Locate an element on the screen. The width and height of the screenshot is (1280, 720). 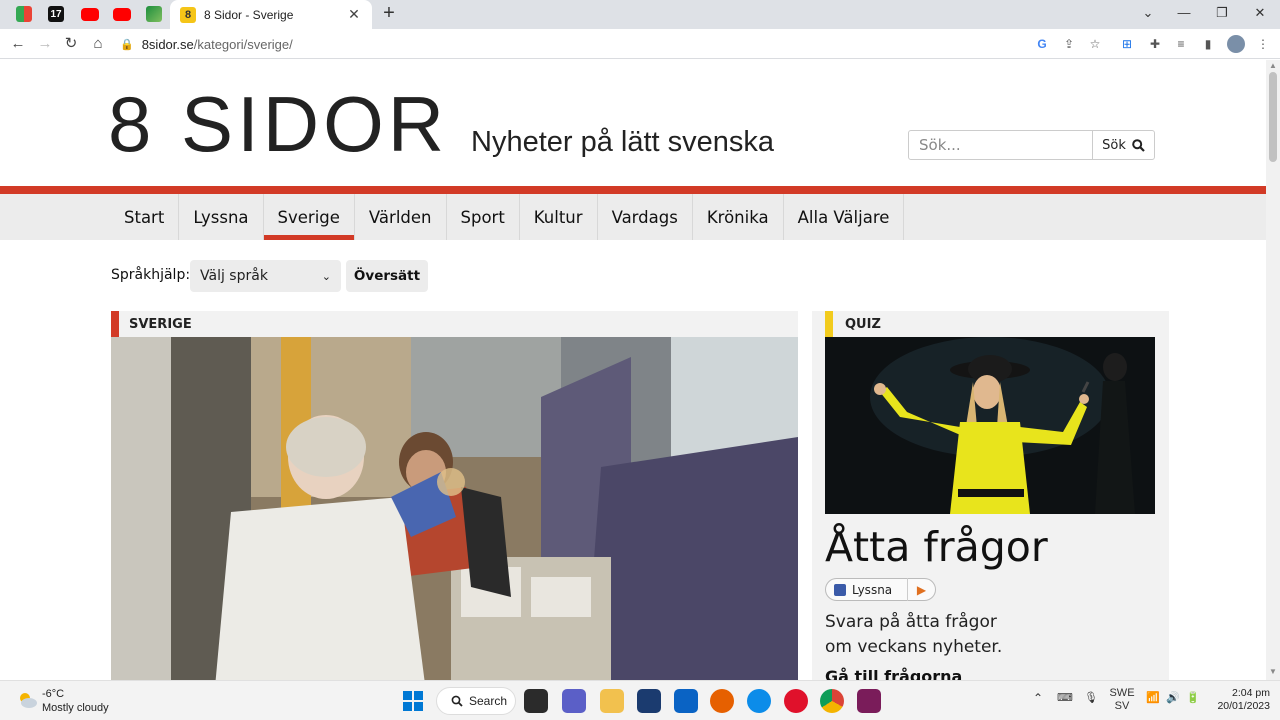
opera-icon is located at coordinates (796, 701).